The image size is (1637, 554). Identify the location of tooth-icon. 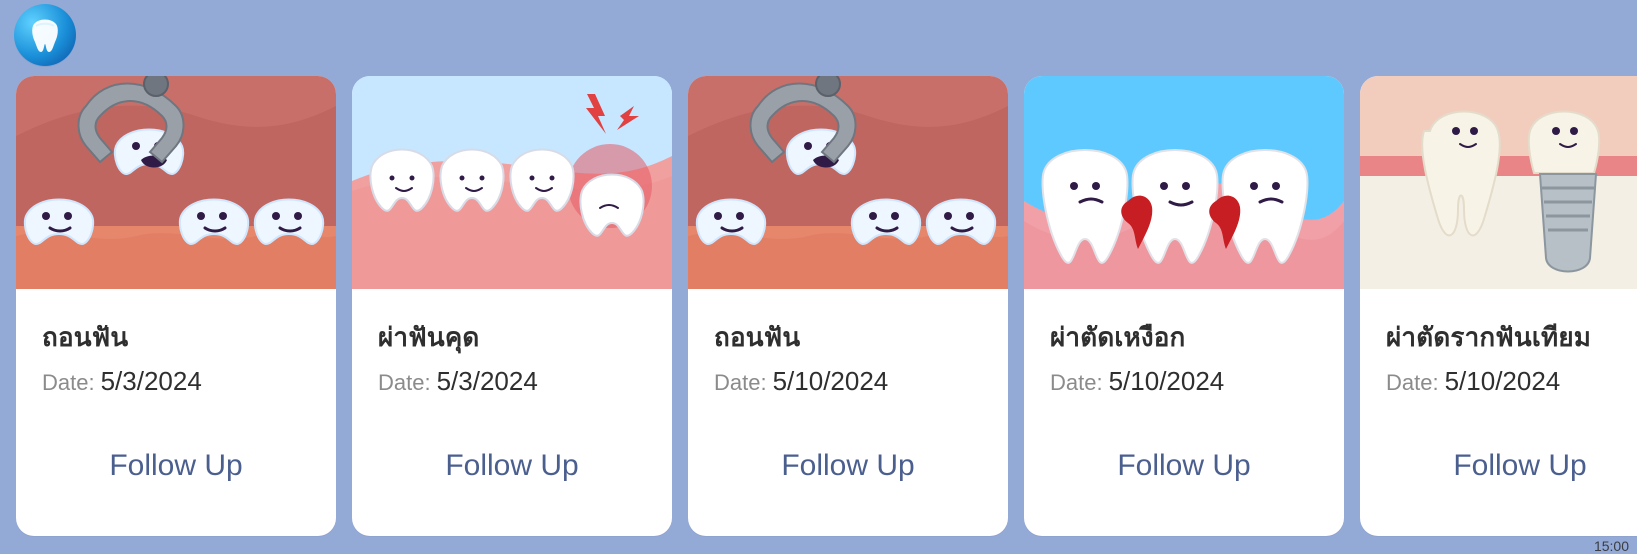
(45, 35).